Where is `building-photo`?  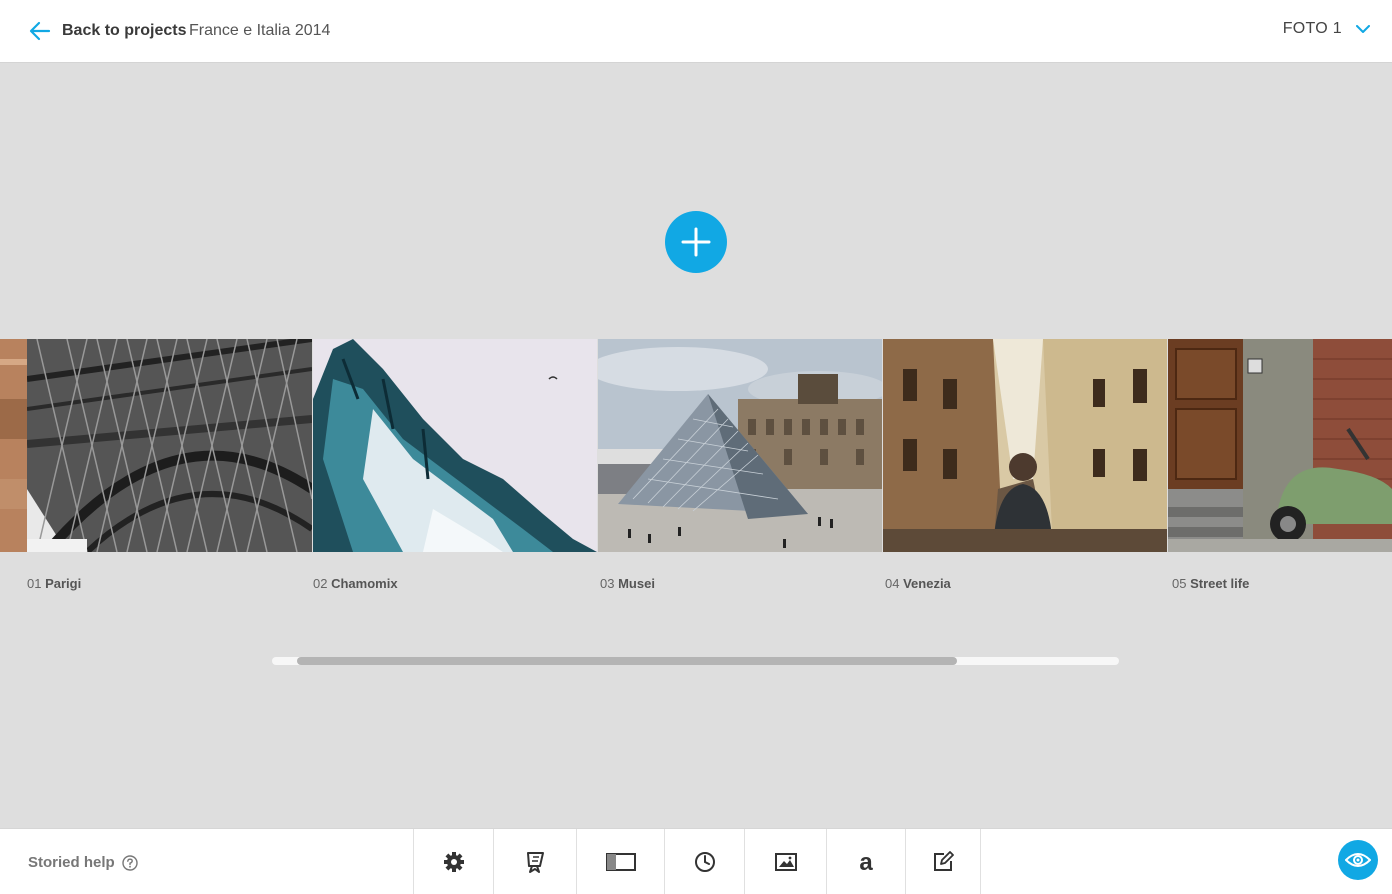 building-photo is located at coordinates (13, 445).